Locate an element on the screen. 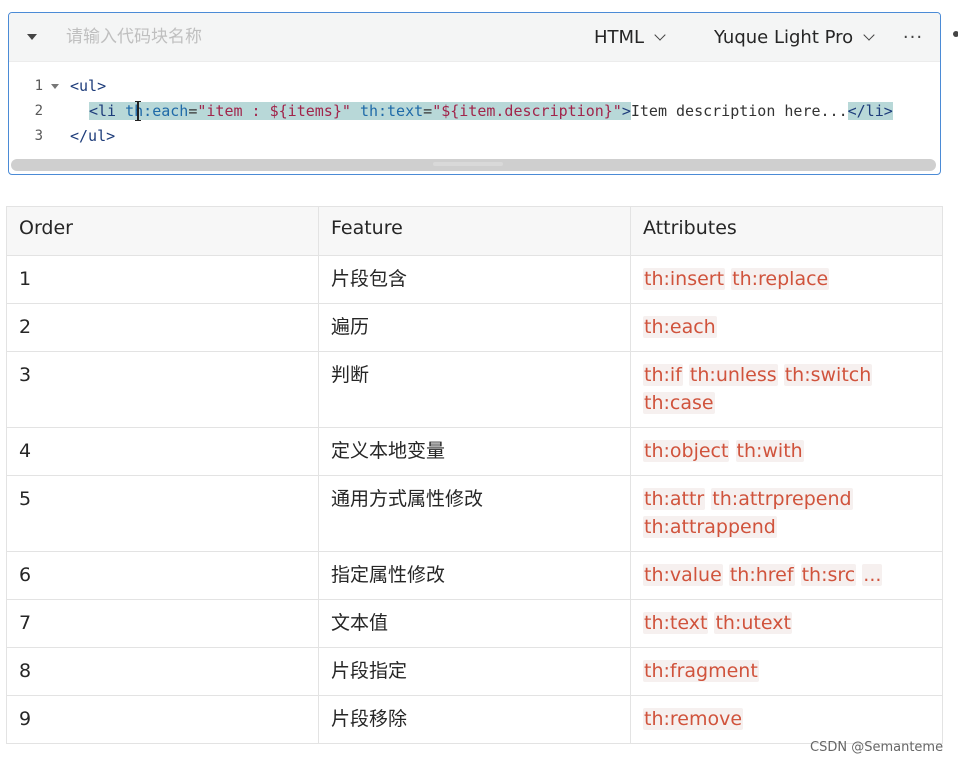  attributes-cell: th:insert th:replace is located at coordinates (786, 279).